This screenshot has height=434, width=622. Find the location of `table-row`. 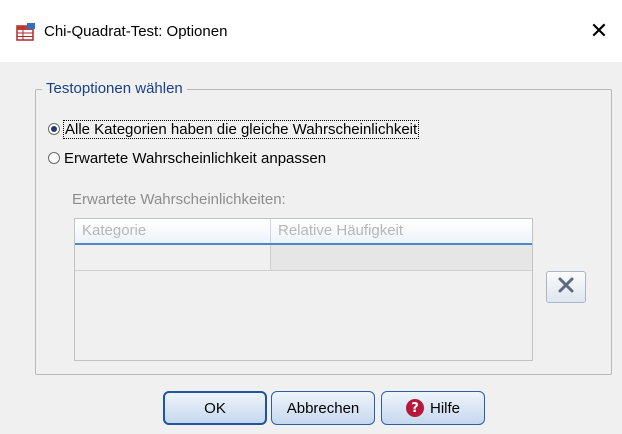

table-row is located at coordinates (303, 258).